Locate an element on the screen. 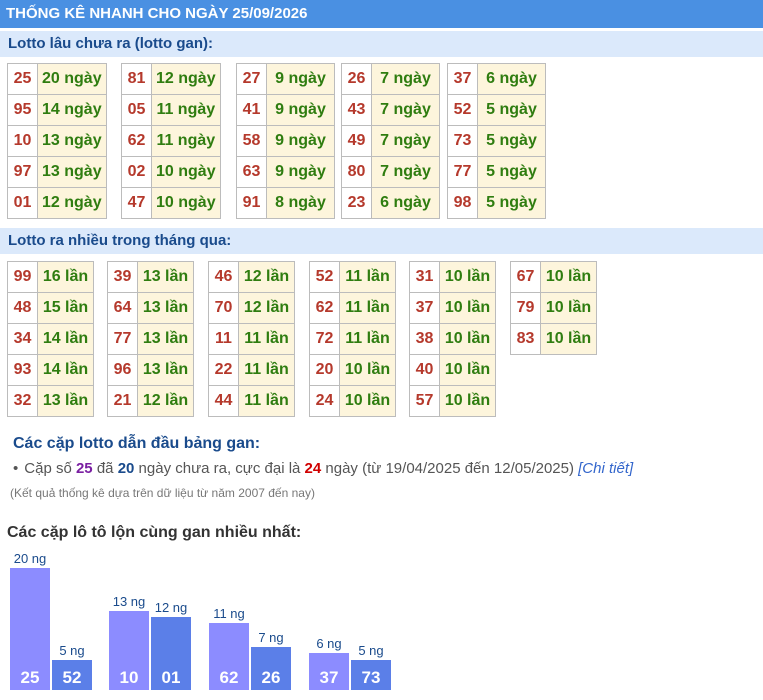 This screenshot has height=700, width=763. lotto-number: 97 is located at coordinates (22, 172).